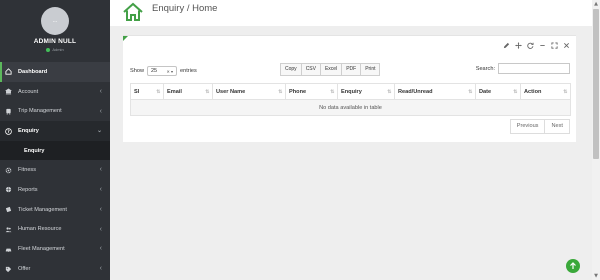 The width and height of the screenshot is (600, 280). I want to click on show-label: Show, so click(137, 71).